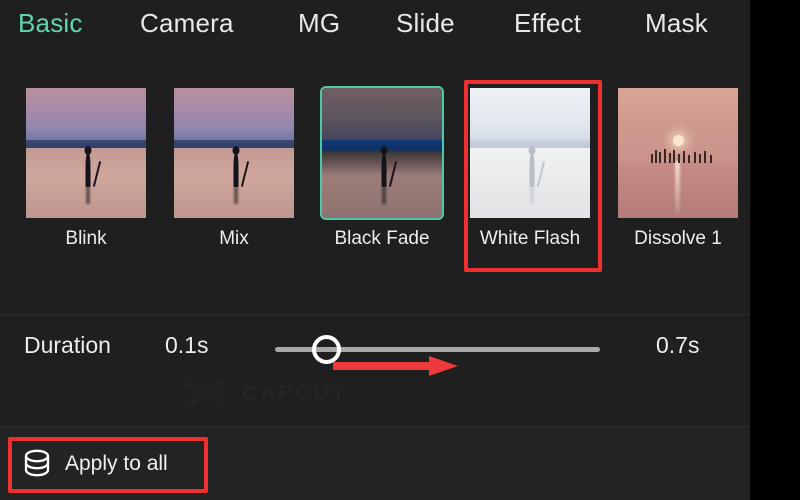 This screenshot has height=500, width=800. I want to click on tab-mask: Mask, so click(676, 23).